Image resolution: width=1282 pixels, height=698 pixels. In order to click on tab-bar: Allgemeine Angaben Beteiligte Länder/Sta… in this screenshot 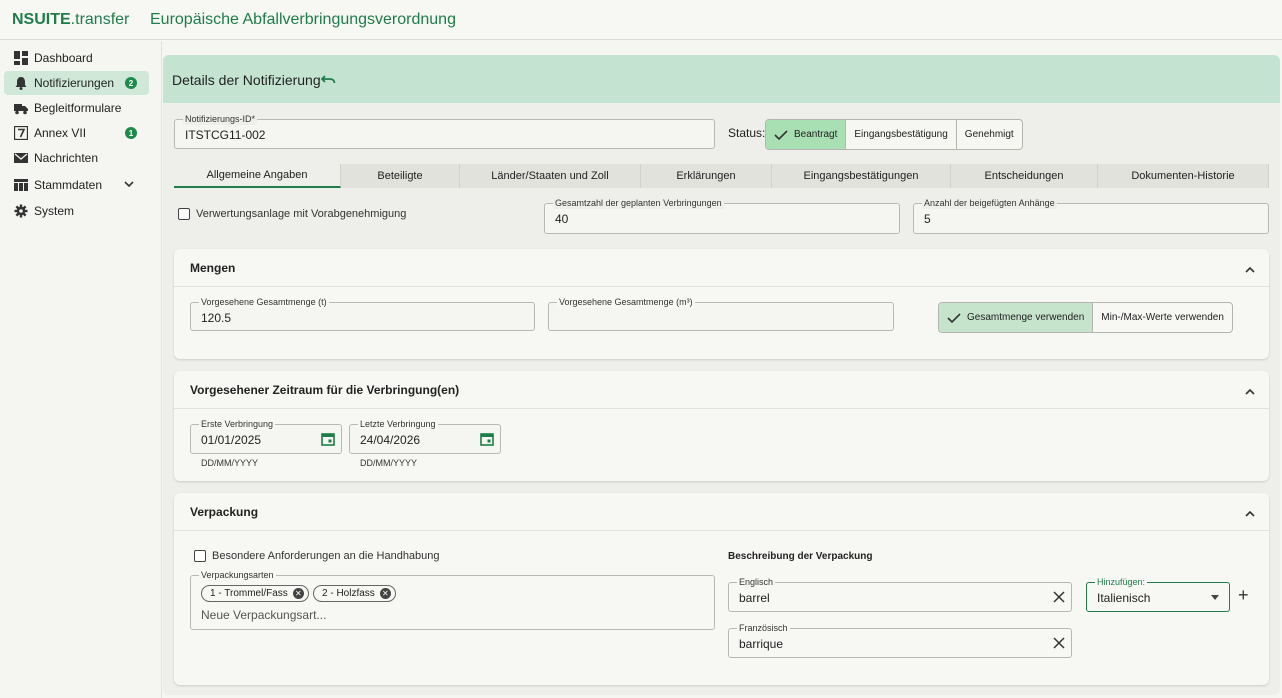, I will do `click(721, 176)`.